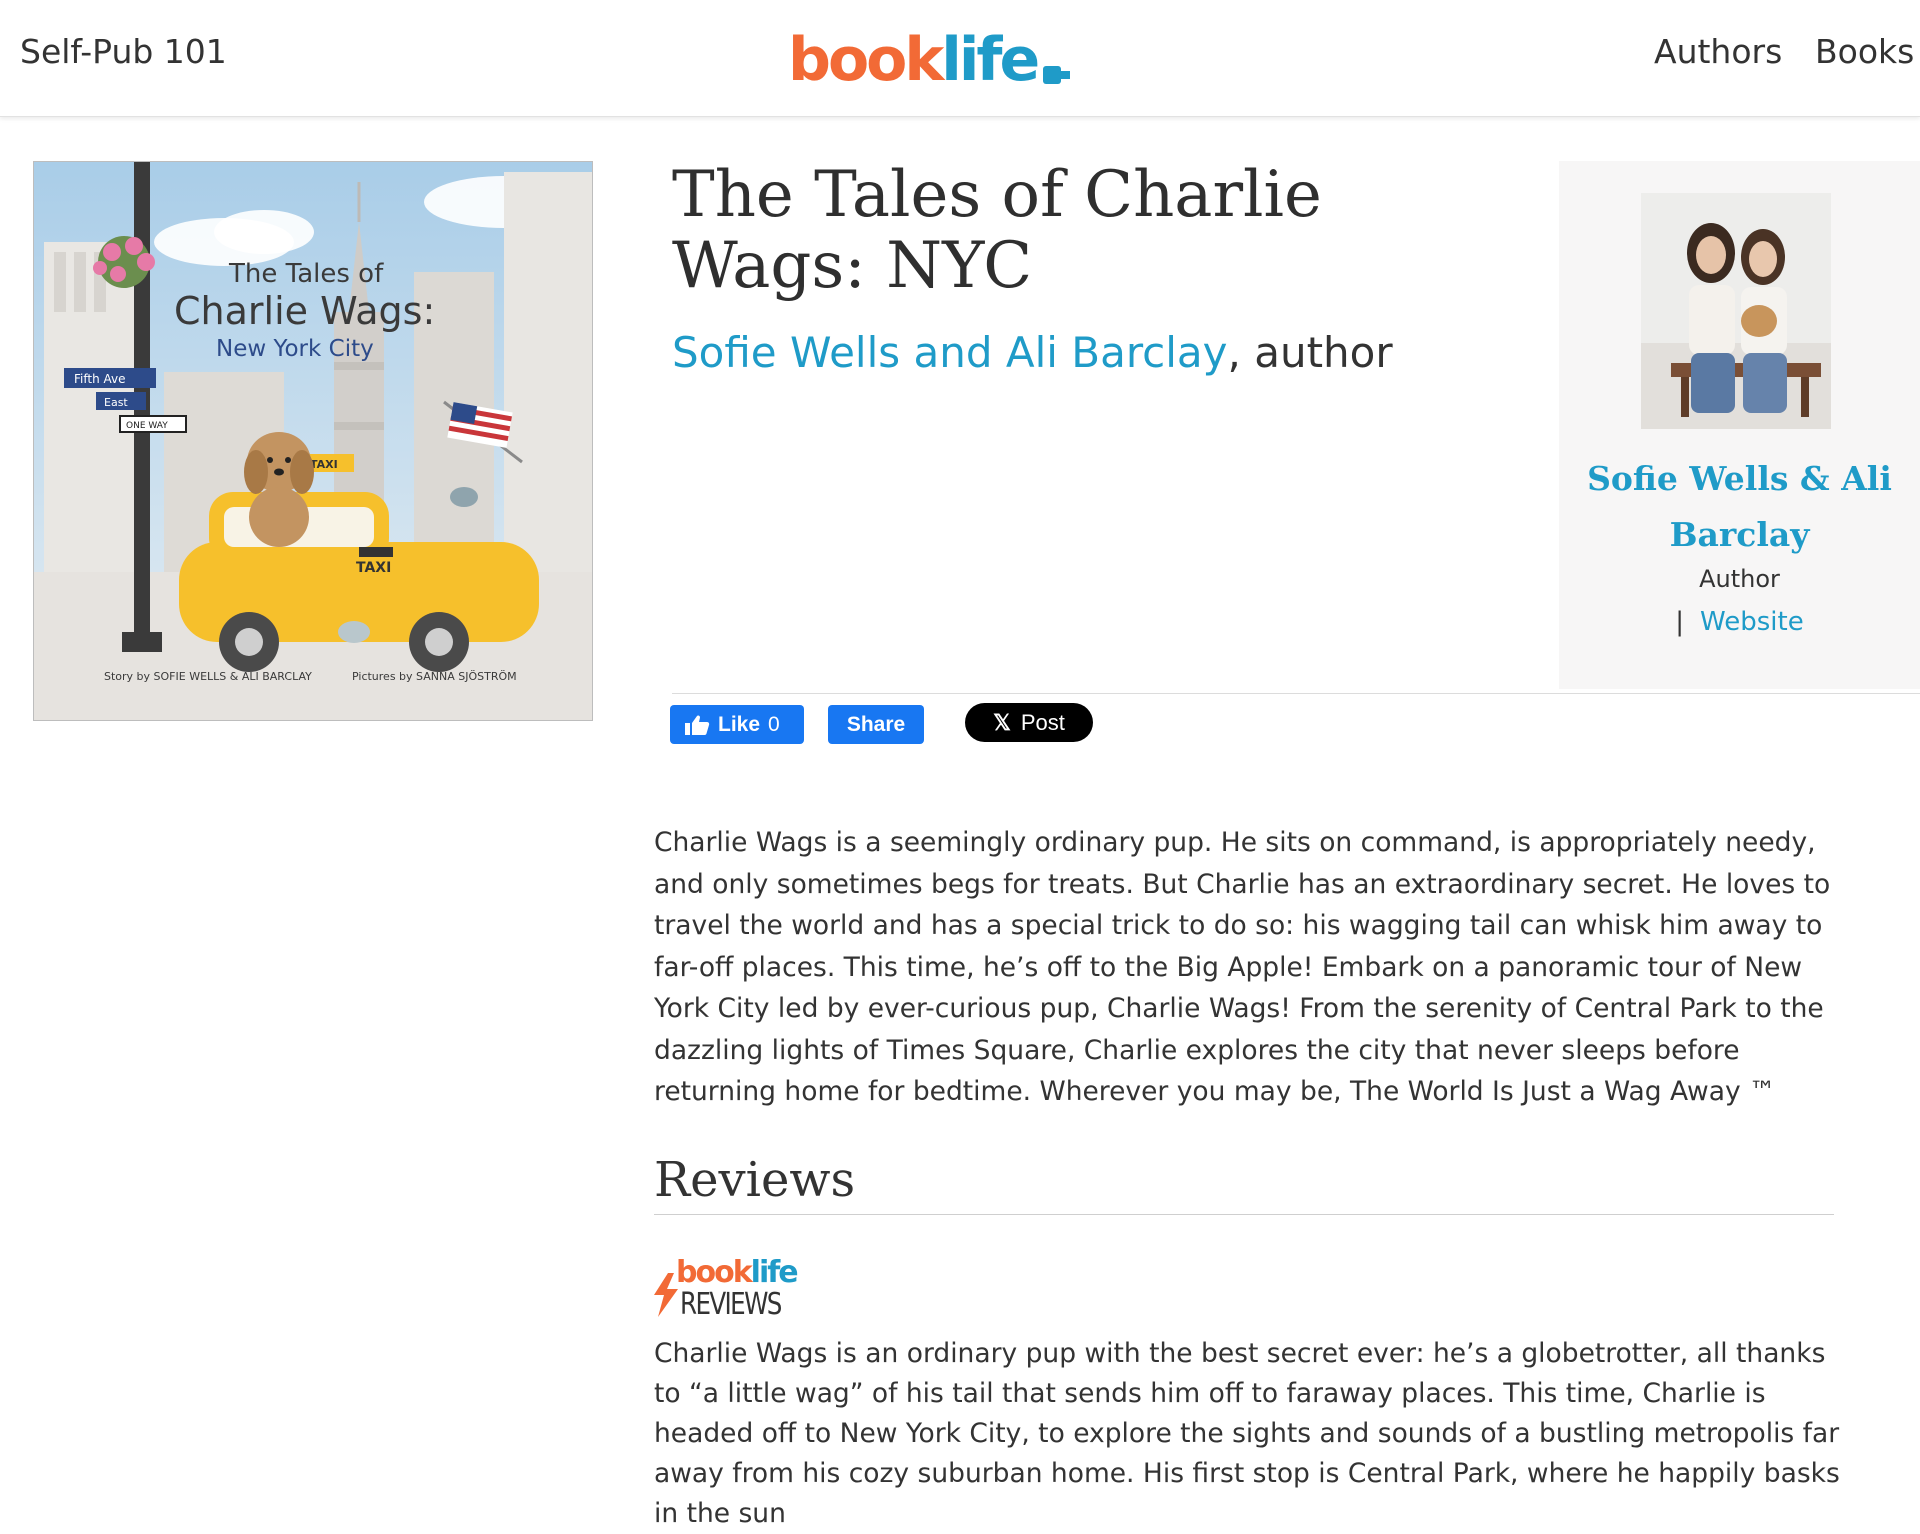  I want to click on nav-authors: Authors, so click(1718, 51).